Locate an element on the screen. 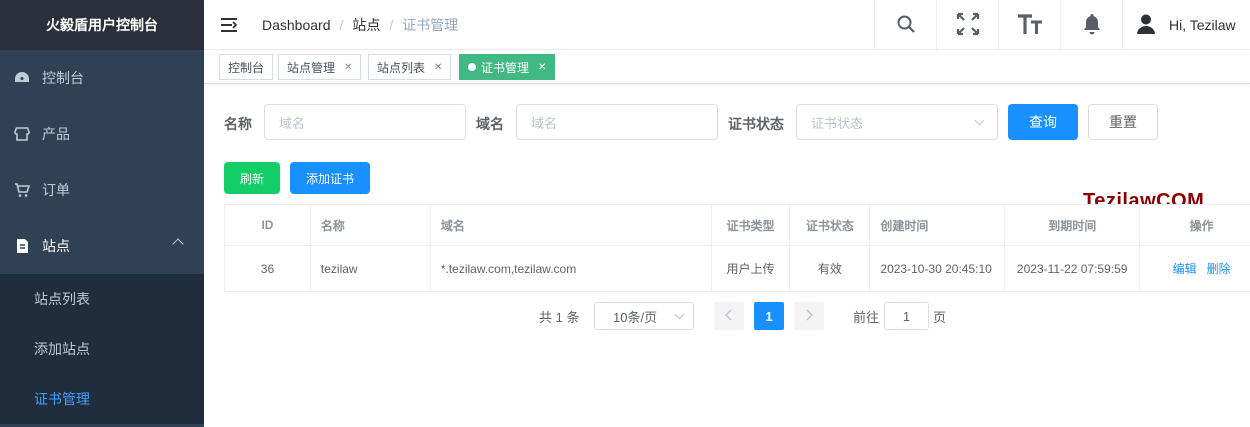 Image resolution: width=1250 pixels, height=427 pixels. name-input: 域名 is located at coordinates (365, 122).